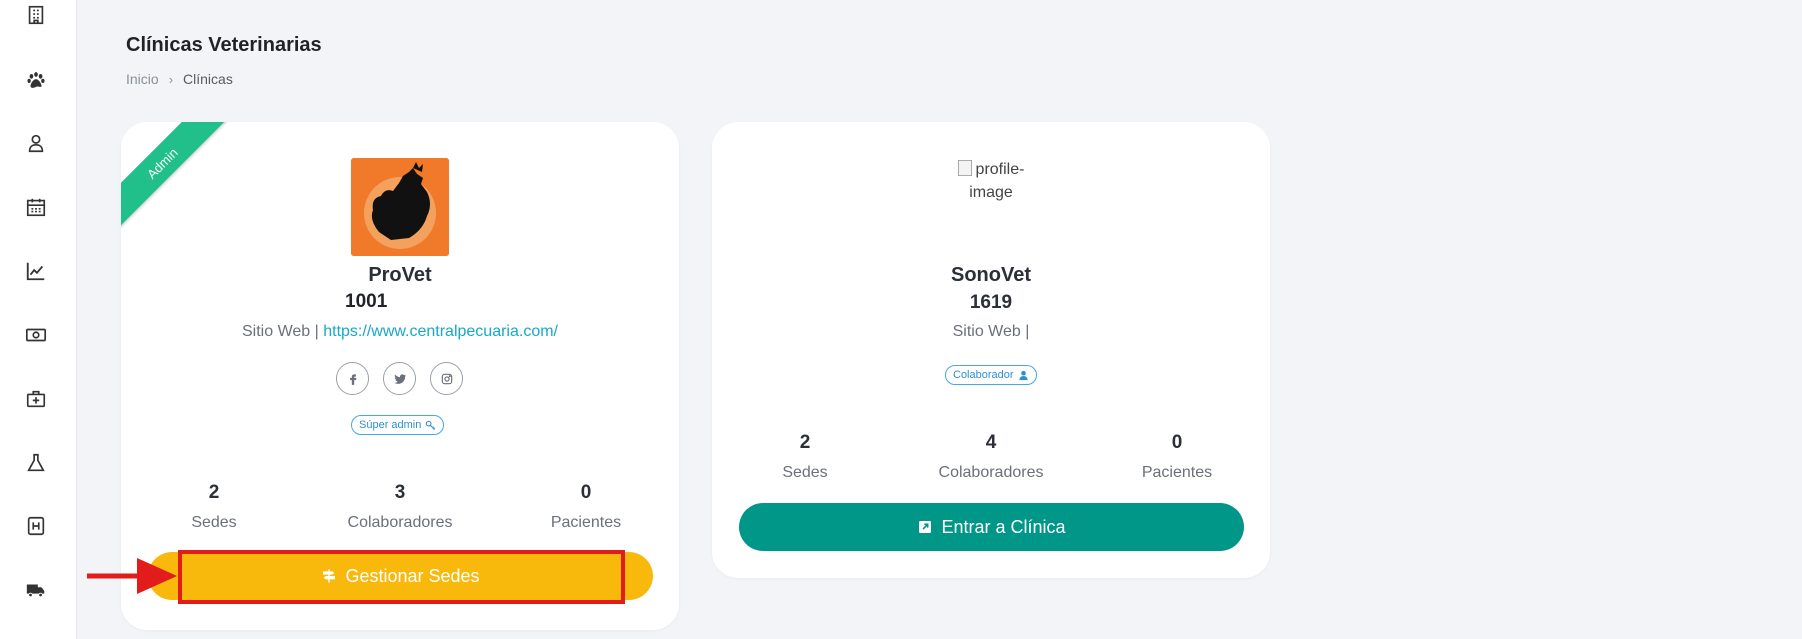  Describe the element at coordinates (990, 275) in the screenshot. I see `clinic-name: SonoVet` at that location.